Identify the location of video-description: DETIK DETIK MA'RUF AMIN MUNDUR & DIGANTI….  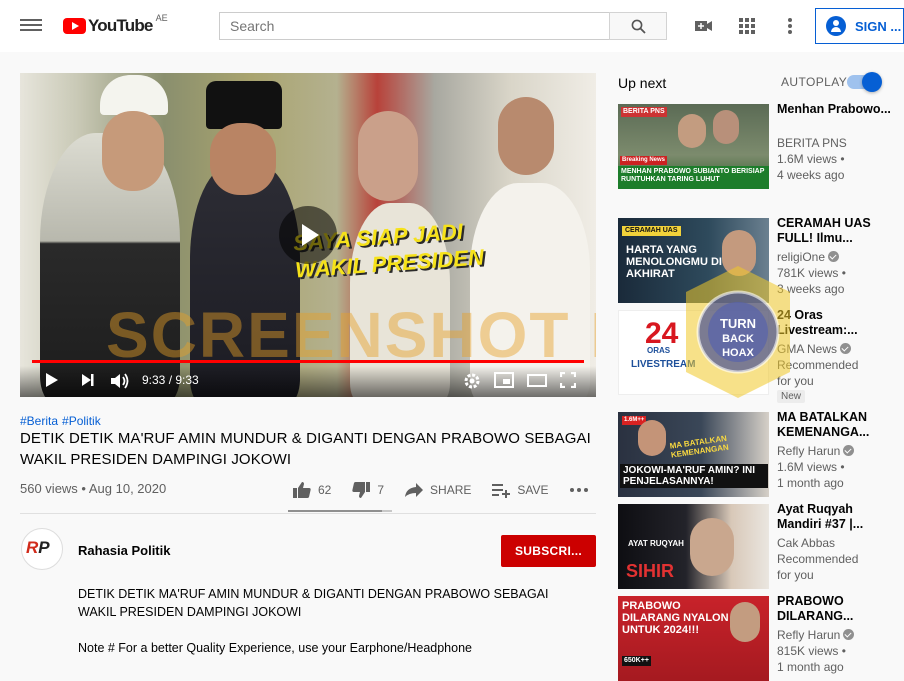
(328, 630).